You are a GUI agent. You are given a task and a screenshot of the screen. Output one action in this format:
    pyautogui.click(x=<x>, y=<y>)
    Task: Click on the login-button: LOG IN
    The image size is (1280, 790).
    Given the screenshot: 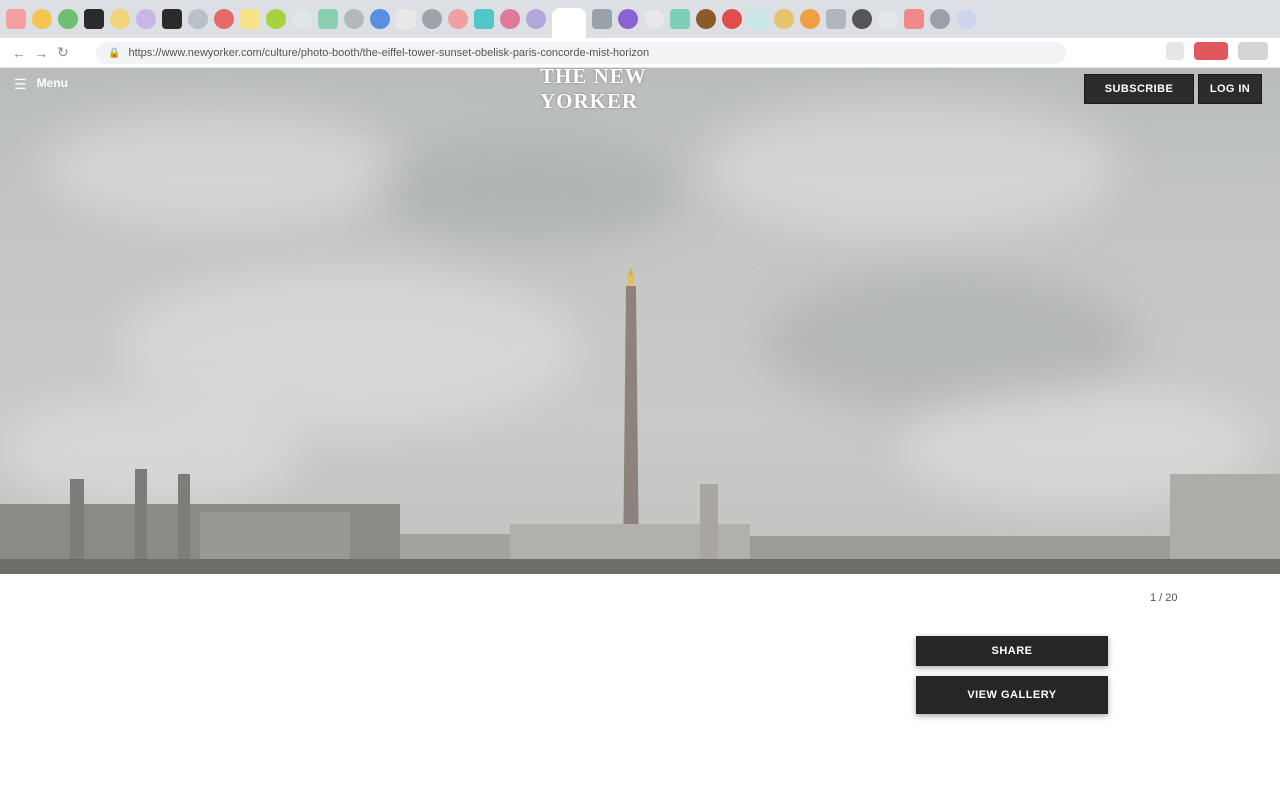 What is the action you would take?
    pyautogui.click(x=1230, y=89)
    